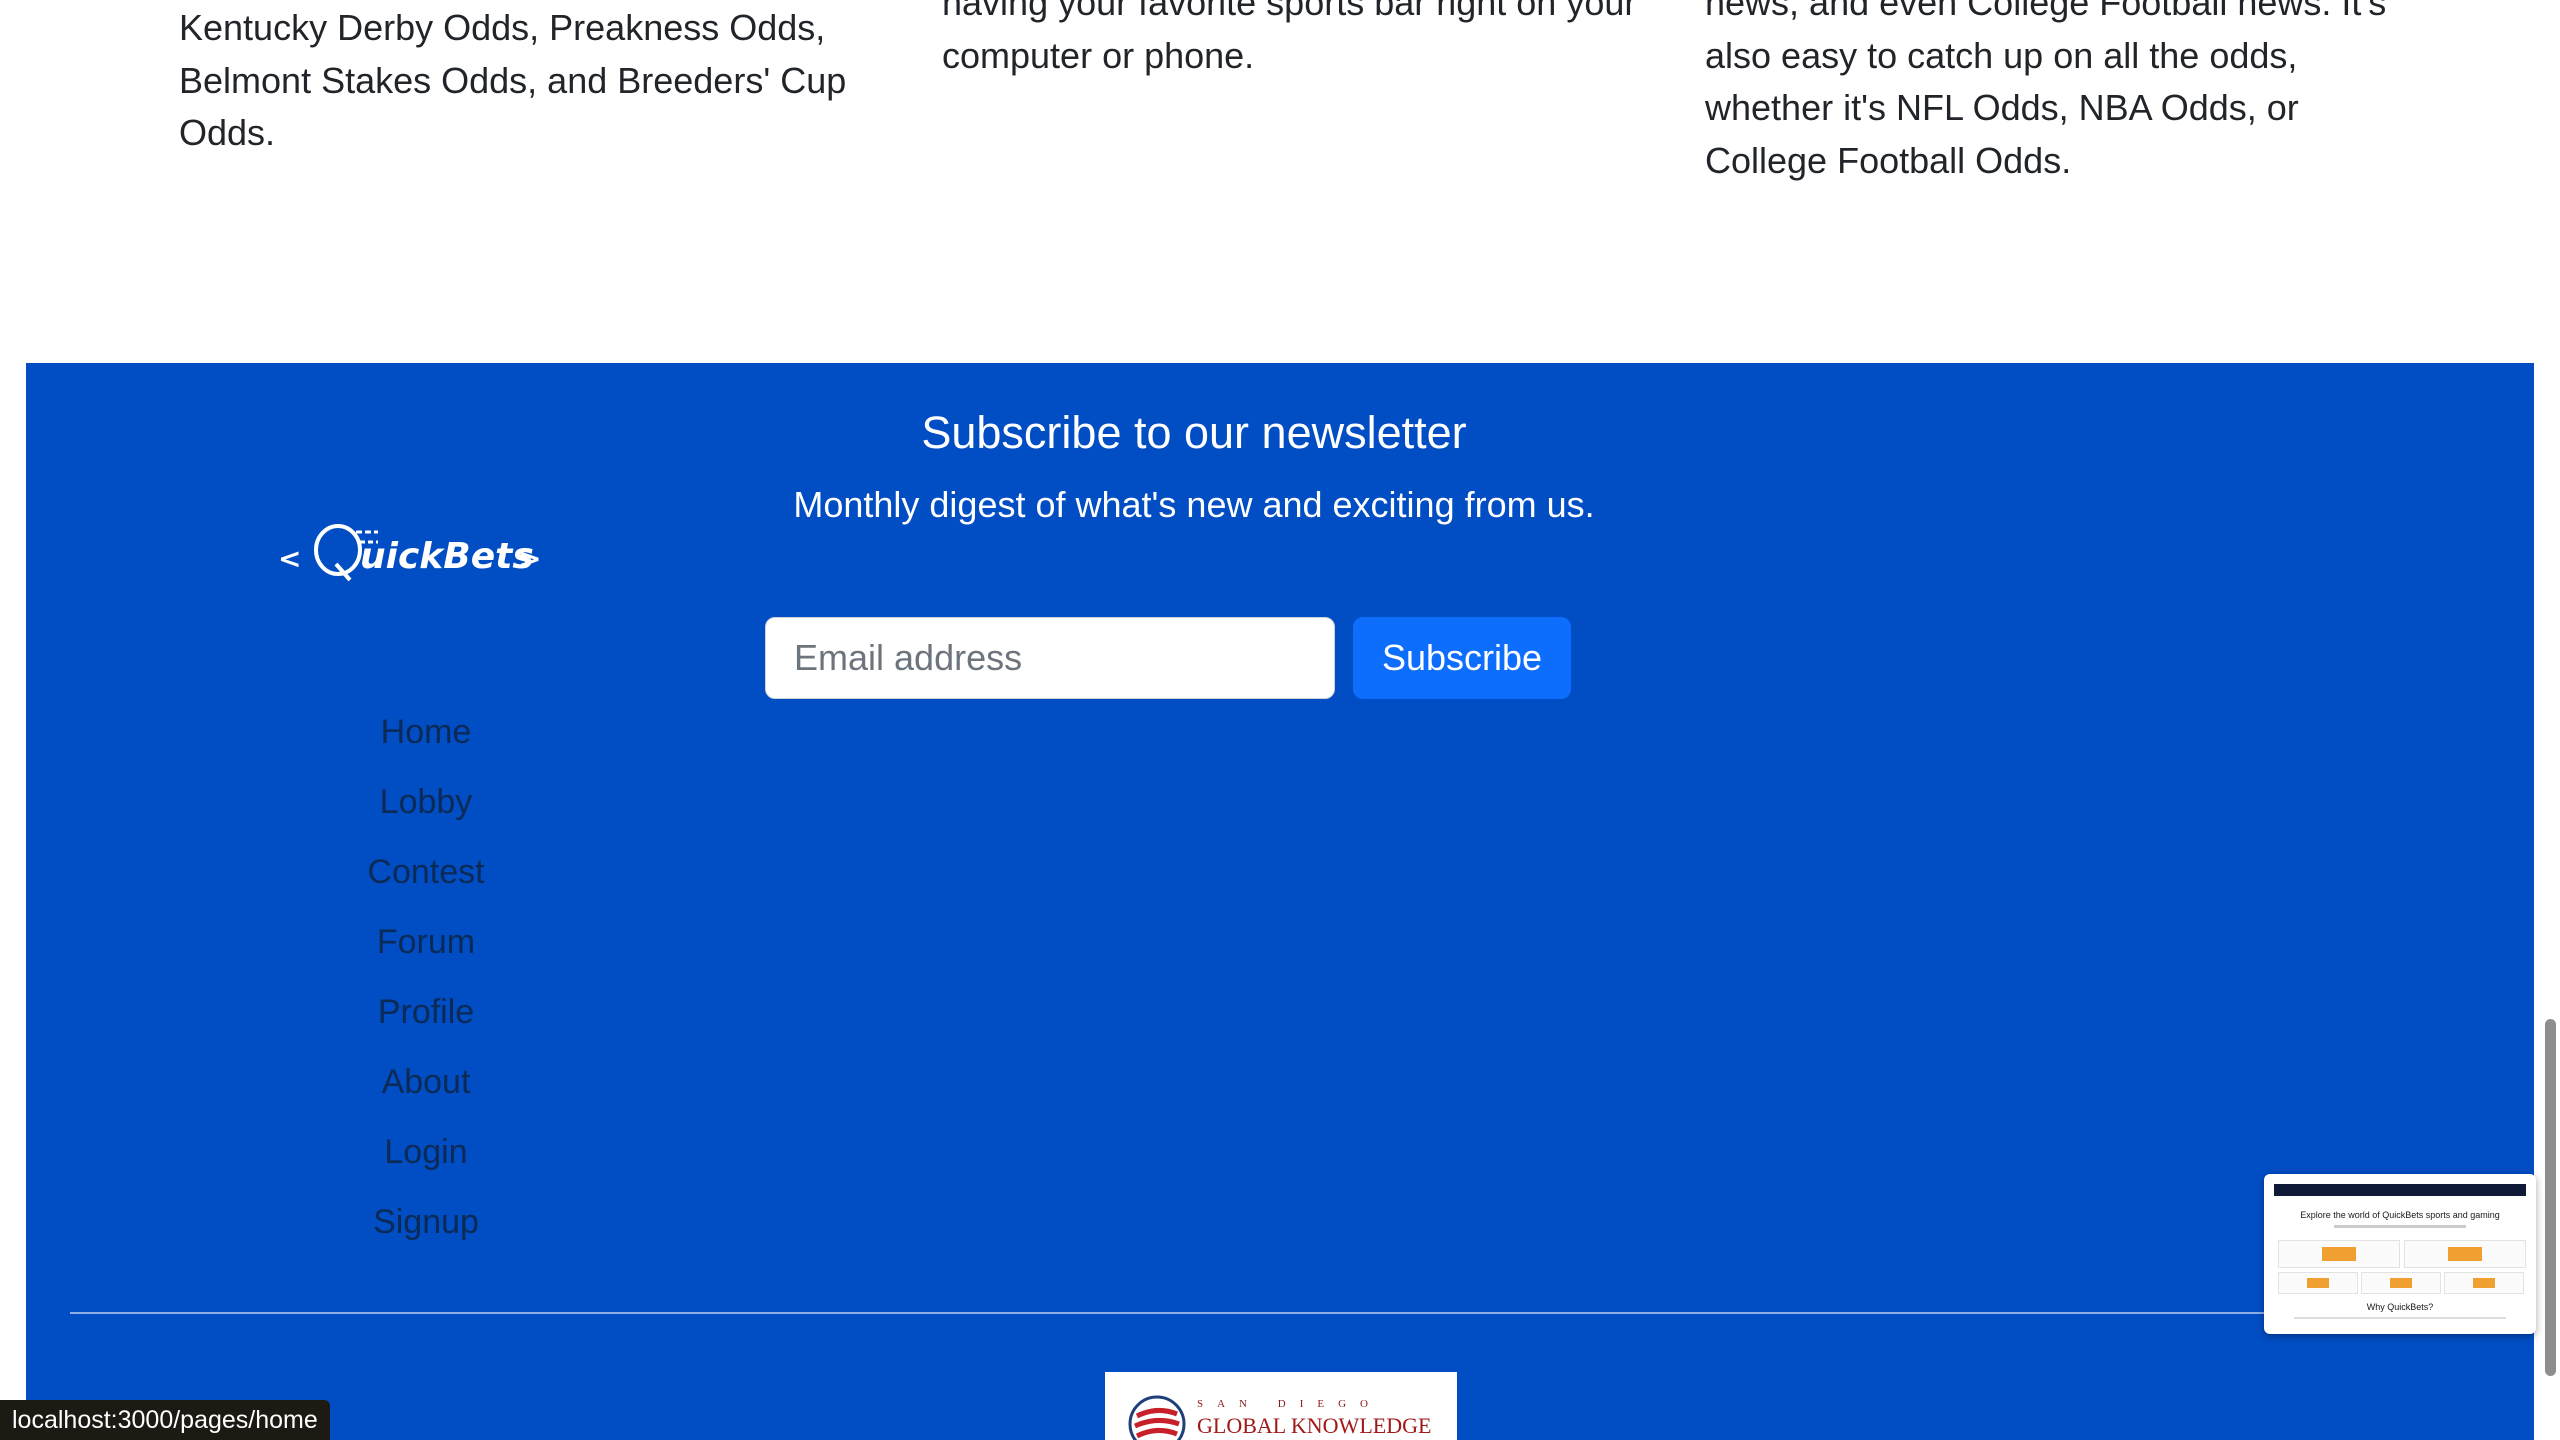 The image size is (2560, 1440). I want to click on thumbnail-text-line, so click(2400, 1318).